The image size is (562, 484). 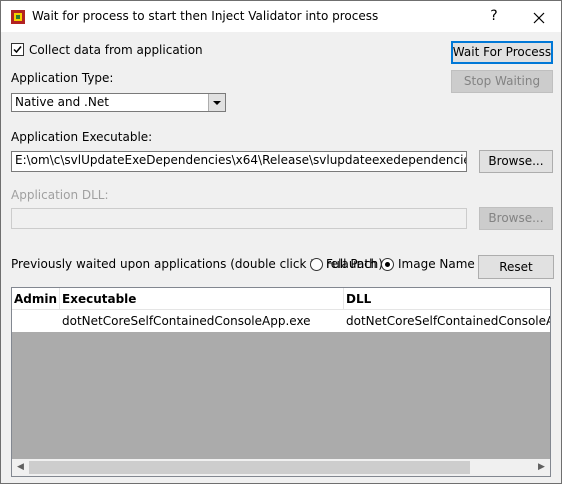 I want to click on cell-dll: dotNetCoreSelfContainedConsoleApp, so click(x=448, y=321).